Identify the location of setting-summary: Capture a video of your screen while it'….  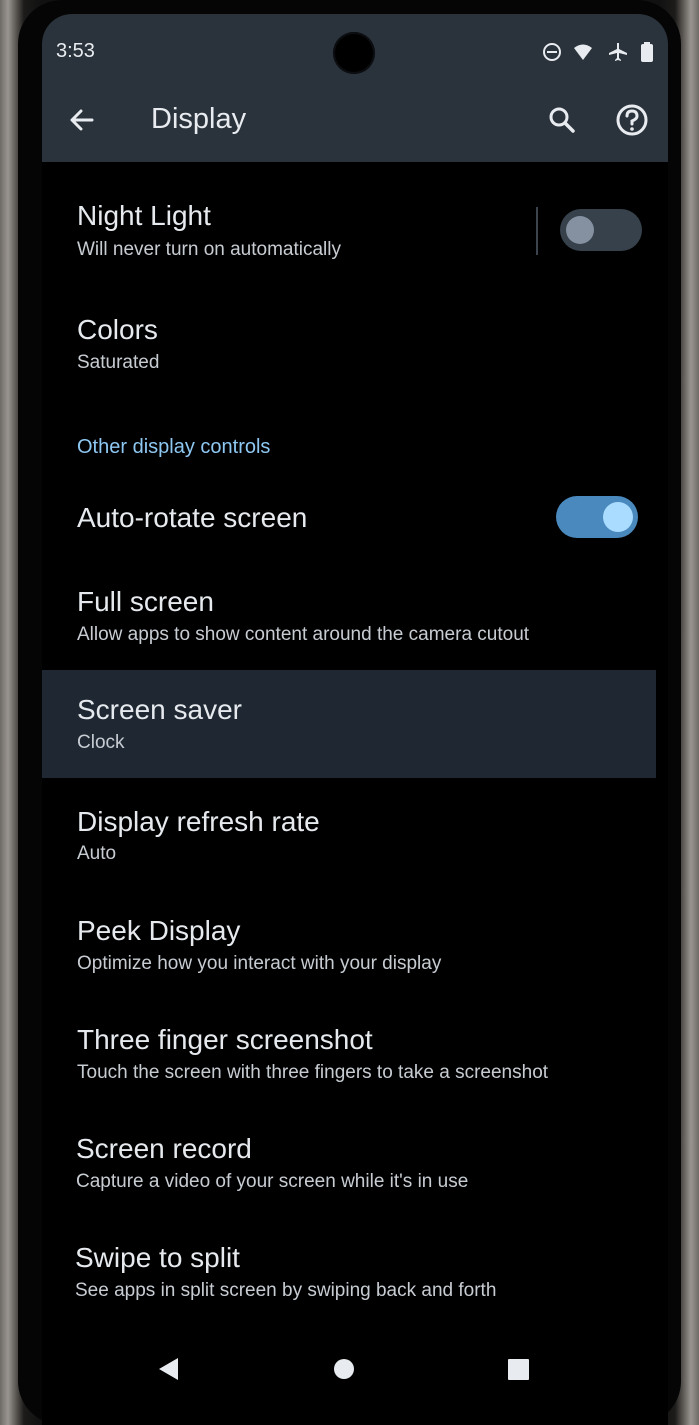
(272, 1181).